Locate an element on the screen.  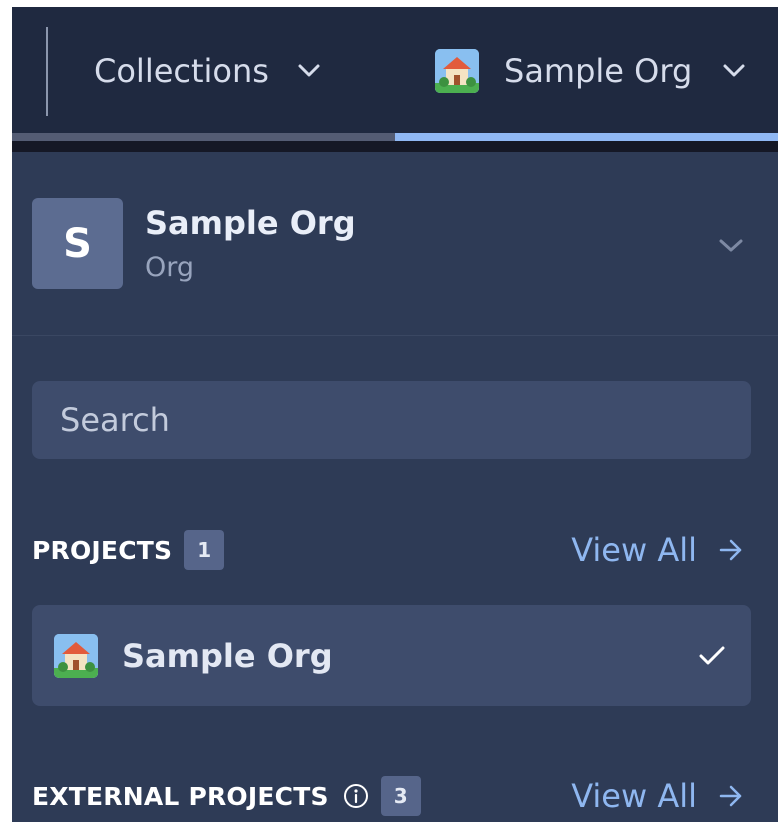
projects-view-all-link: View All is located at coordinates (657, 550).